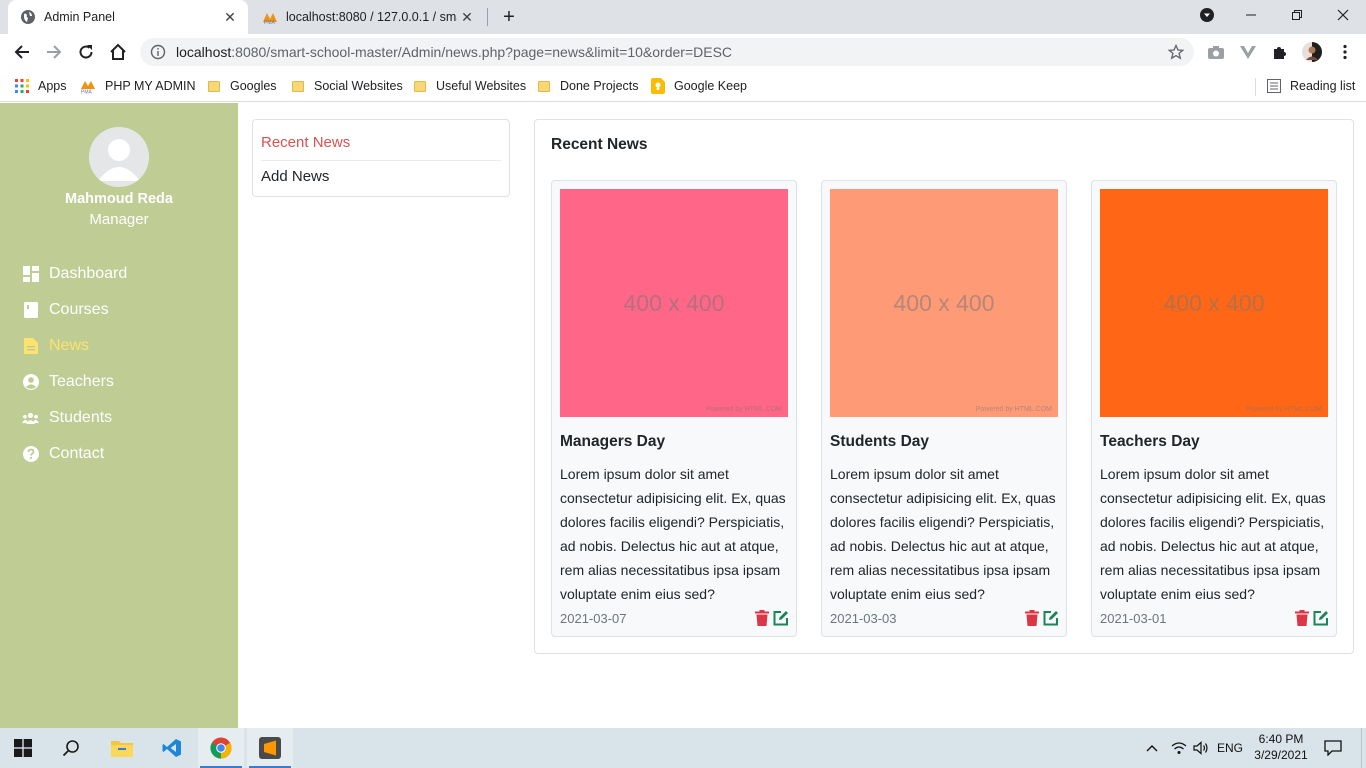 This screenshot has width=1366, height=768. Describe the element at coordinates (119, 382) in the screenshot. I see `sidebar-item-teachers: Teachers` at that location.